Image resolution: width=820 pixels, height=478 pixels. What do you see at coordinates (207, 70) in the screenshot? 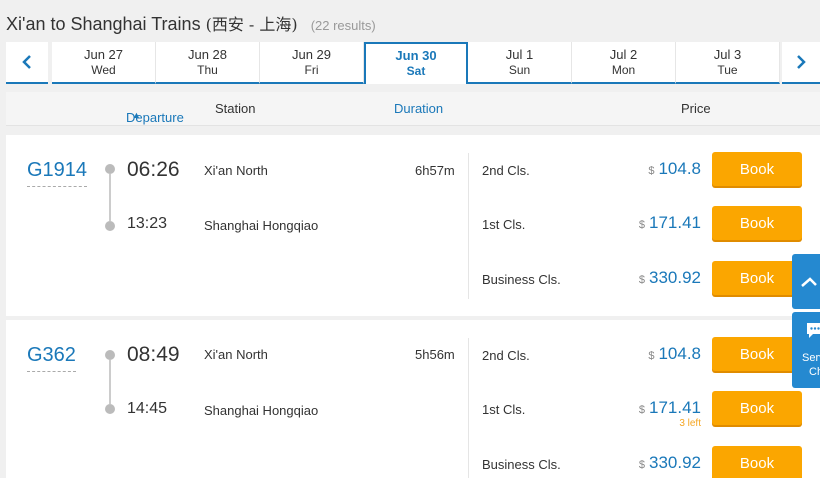
I see `weekday-label: Thu` at bounding box center [207, 70].